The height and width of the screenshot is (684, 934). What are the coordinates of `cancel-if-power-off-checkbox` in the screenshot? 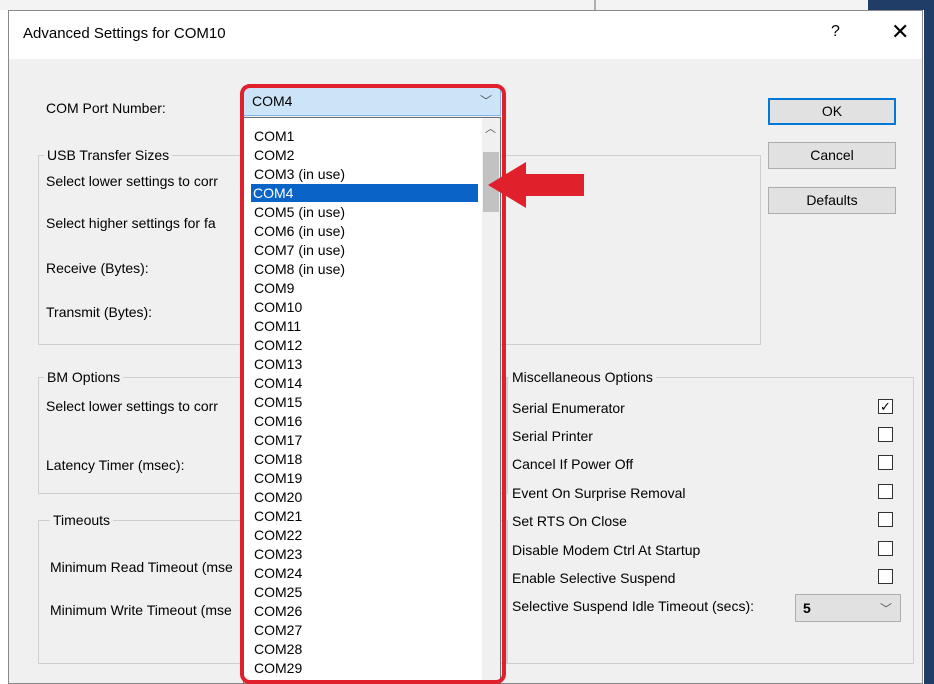 It's located at (885, 462).